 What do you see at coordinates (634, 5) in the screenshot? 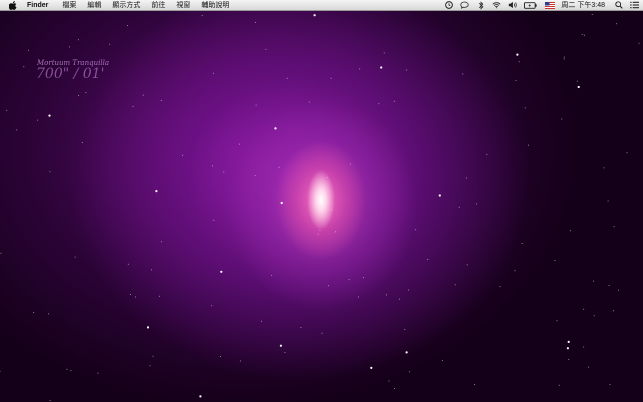
I see `notification-center-icon` at bounding box center [634, 5].